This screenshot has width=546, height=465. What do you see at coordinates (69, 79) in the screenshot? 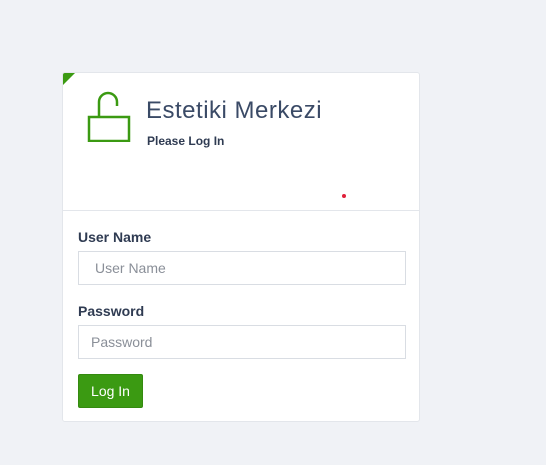
I see `corner-accent` at bounding box center [69, 79].